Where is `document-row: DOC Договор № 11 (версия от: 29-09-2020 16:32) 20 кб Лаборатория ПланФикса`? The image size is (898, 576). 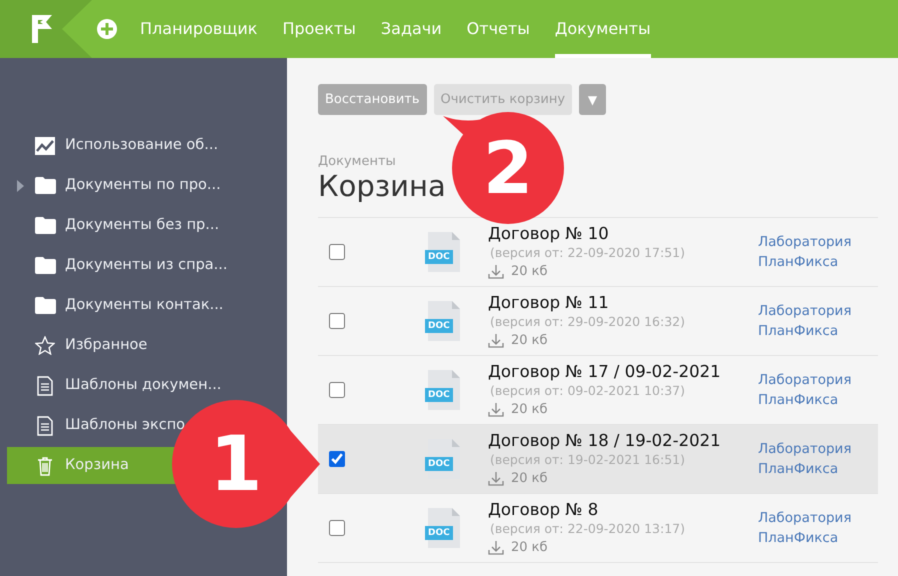 document-row: DOC Договор № 11 (версия от: 29-09-2020 16:32) 20 кб Лаборатория ПланФикса is located at coordinates (598, 321).